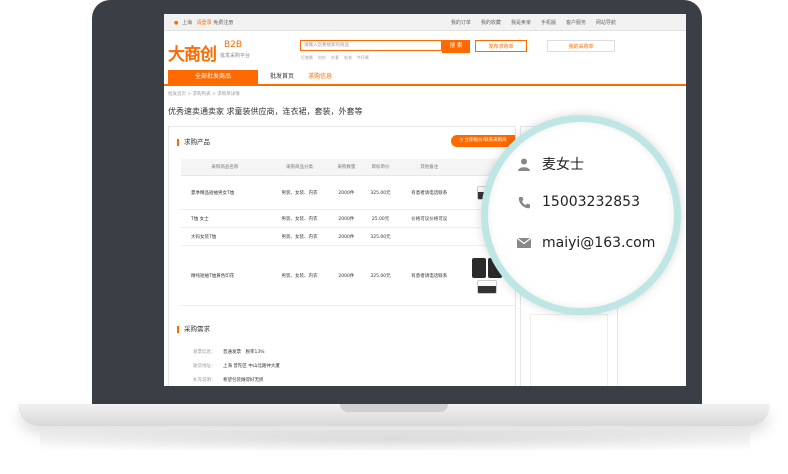 This screenshot has height=474, width=788. Describe the element at coordinates (581, 215) in the screenshot. I see `contact-magnifier: 麦女士 15003232853 maiyi@163.com` at that location.